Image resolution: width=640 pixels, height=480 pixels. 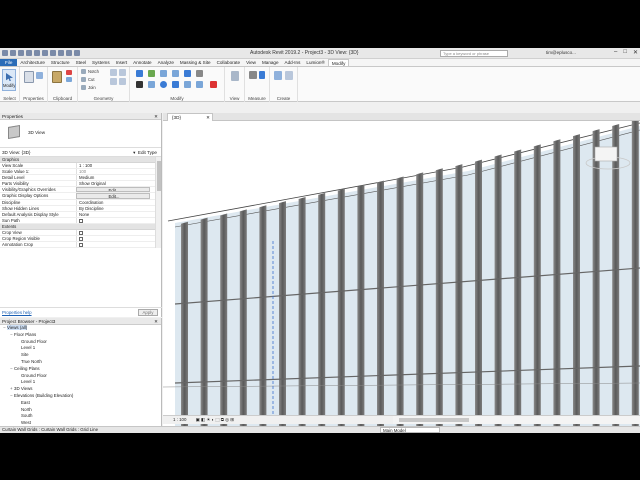 I want to click on view-scale: 1 : 100, so click(x=179, y=419).